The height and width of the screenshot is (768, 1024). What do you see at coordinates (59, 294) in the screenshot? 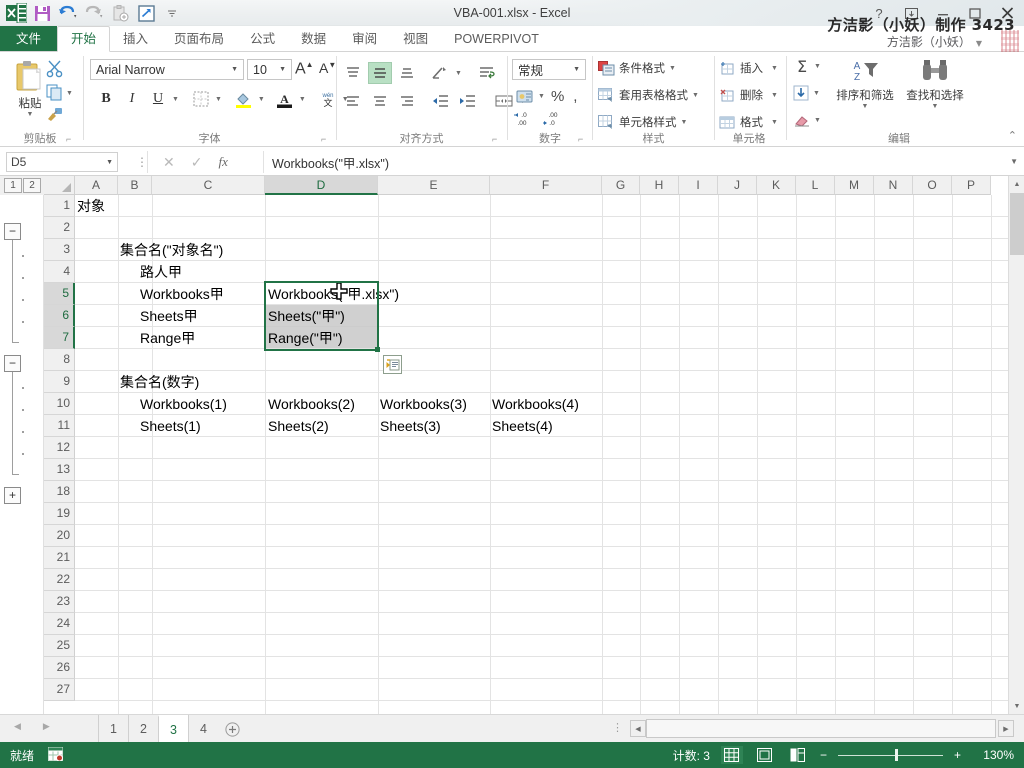
I see `row-header-5: 5` at bounding box center [59, 294].